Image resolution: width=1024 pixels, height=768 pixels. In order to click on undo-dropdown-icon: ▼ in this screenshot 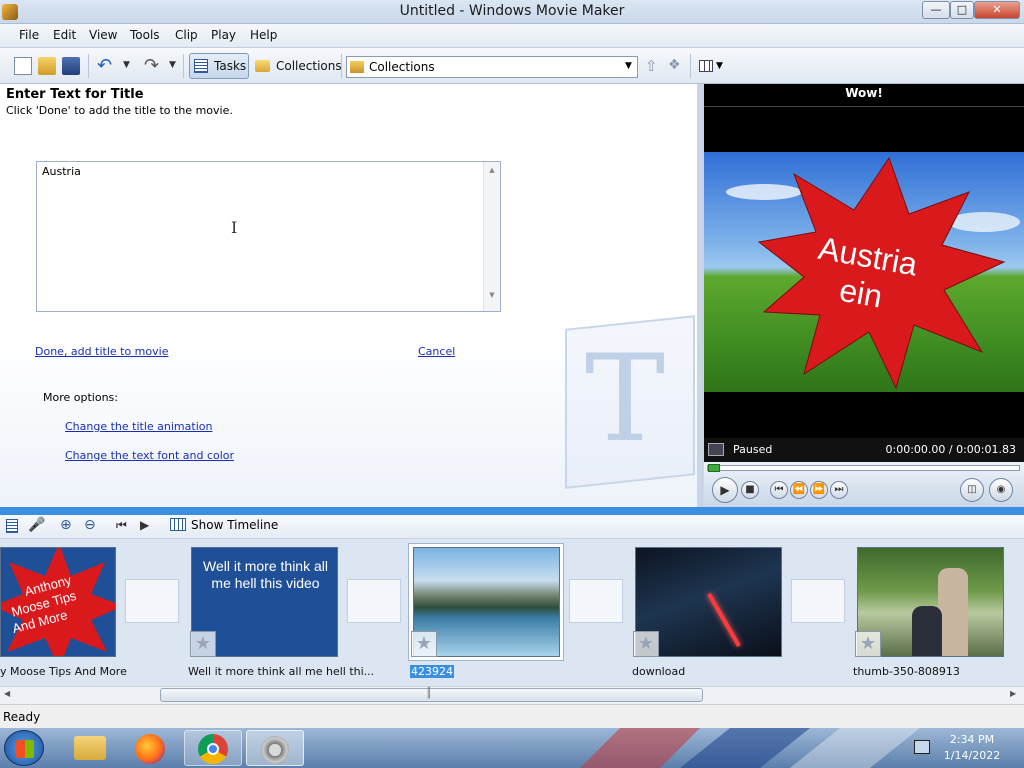, I will do `click(126, 65)`.